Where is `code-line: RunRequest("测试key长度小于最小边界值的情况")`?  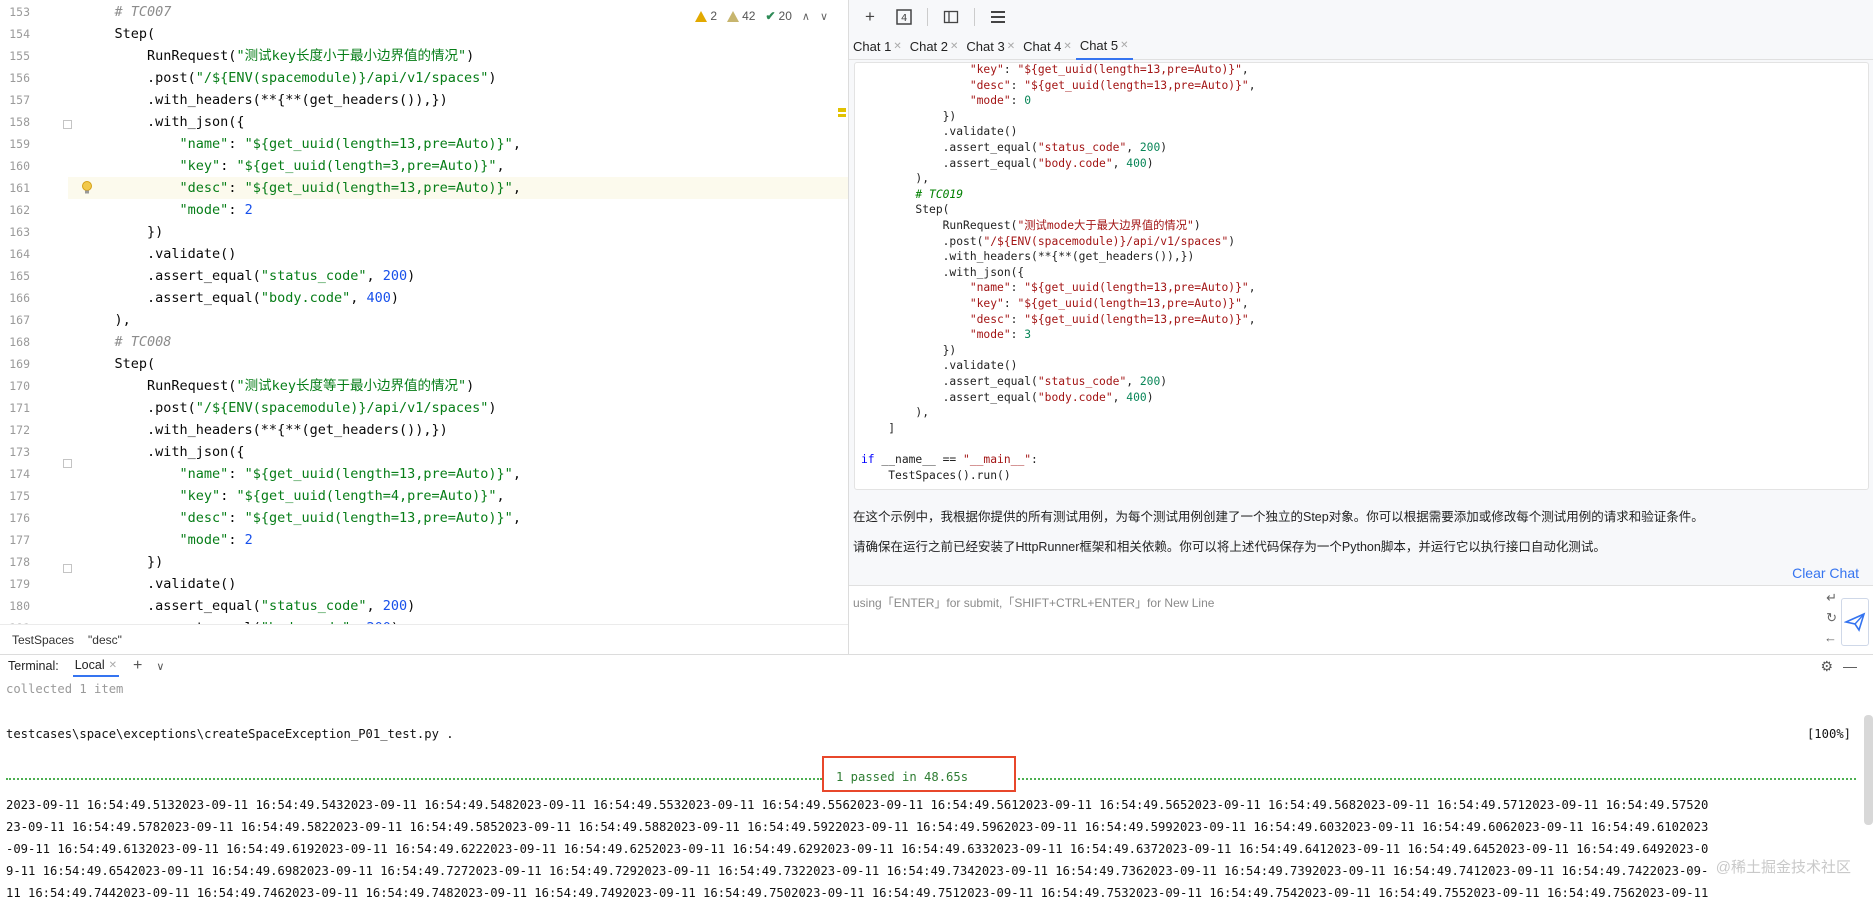 code-line: RunRequest("测试key长度小于最小边界值的情况") is located at coordinates (465, 56).